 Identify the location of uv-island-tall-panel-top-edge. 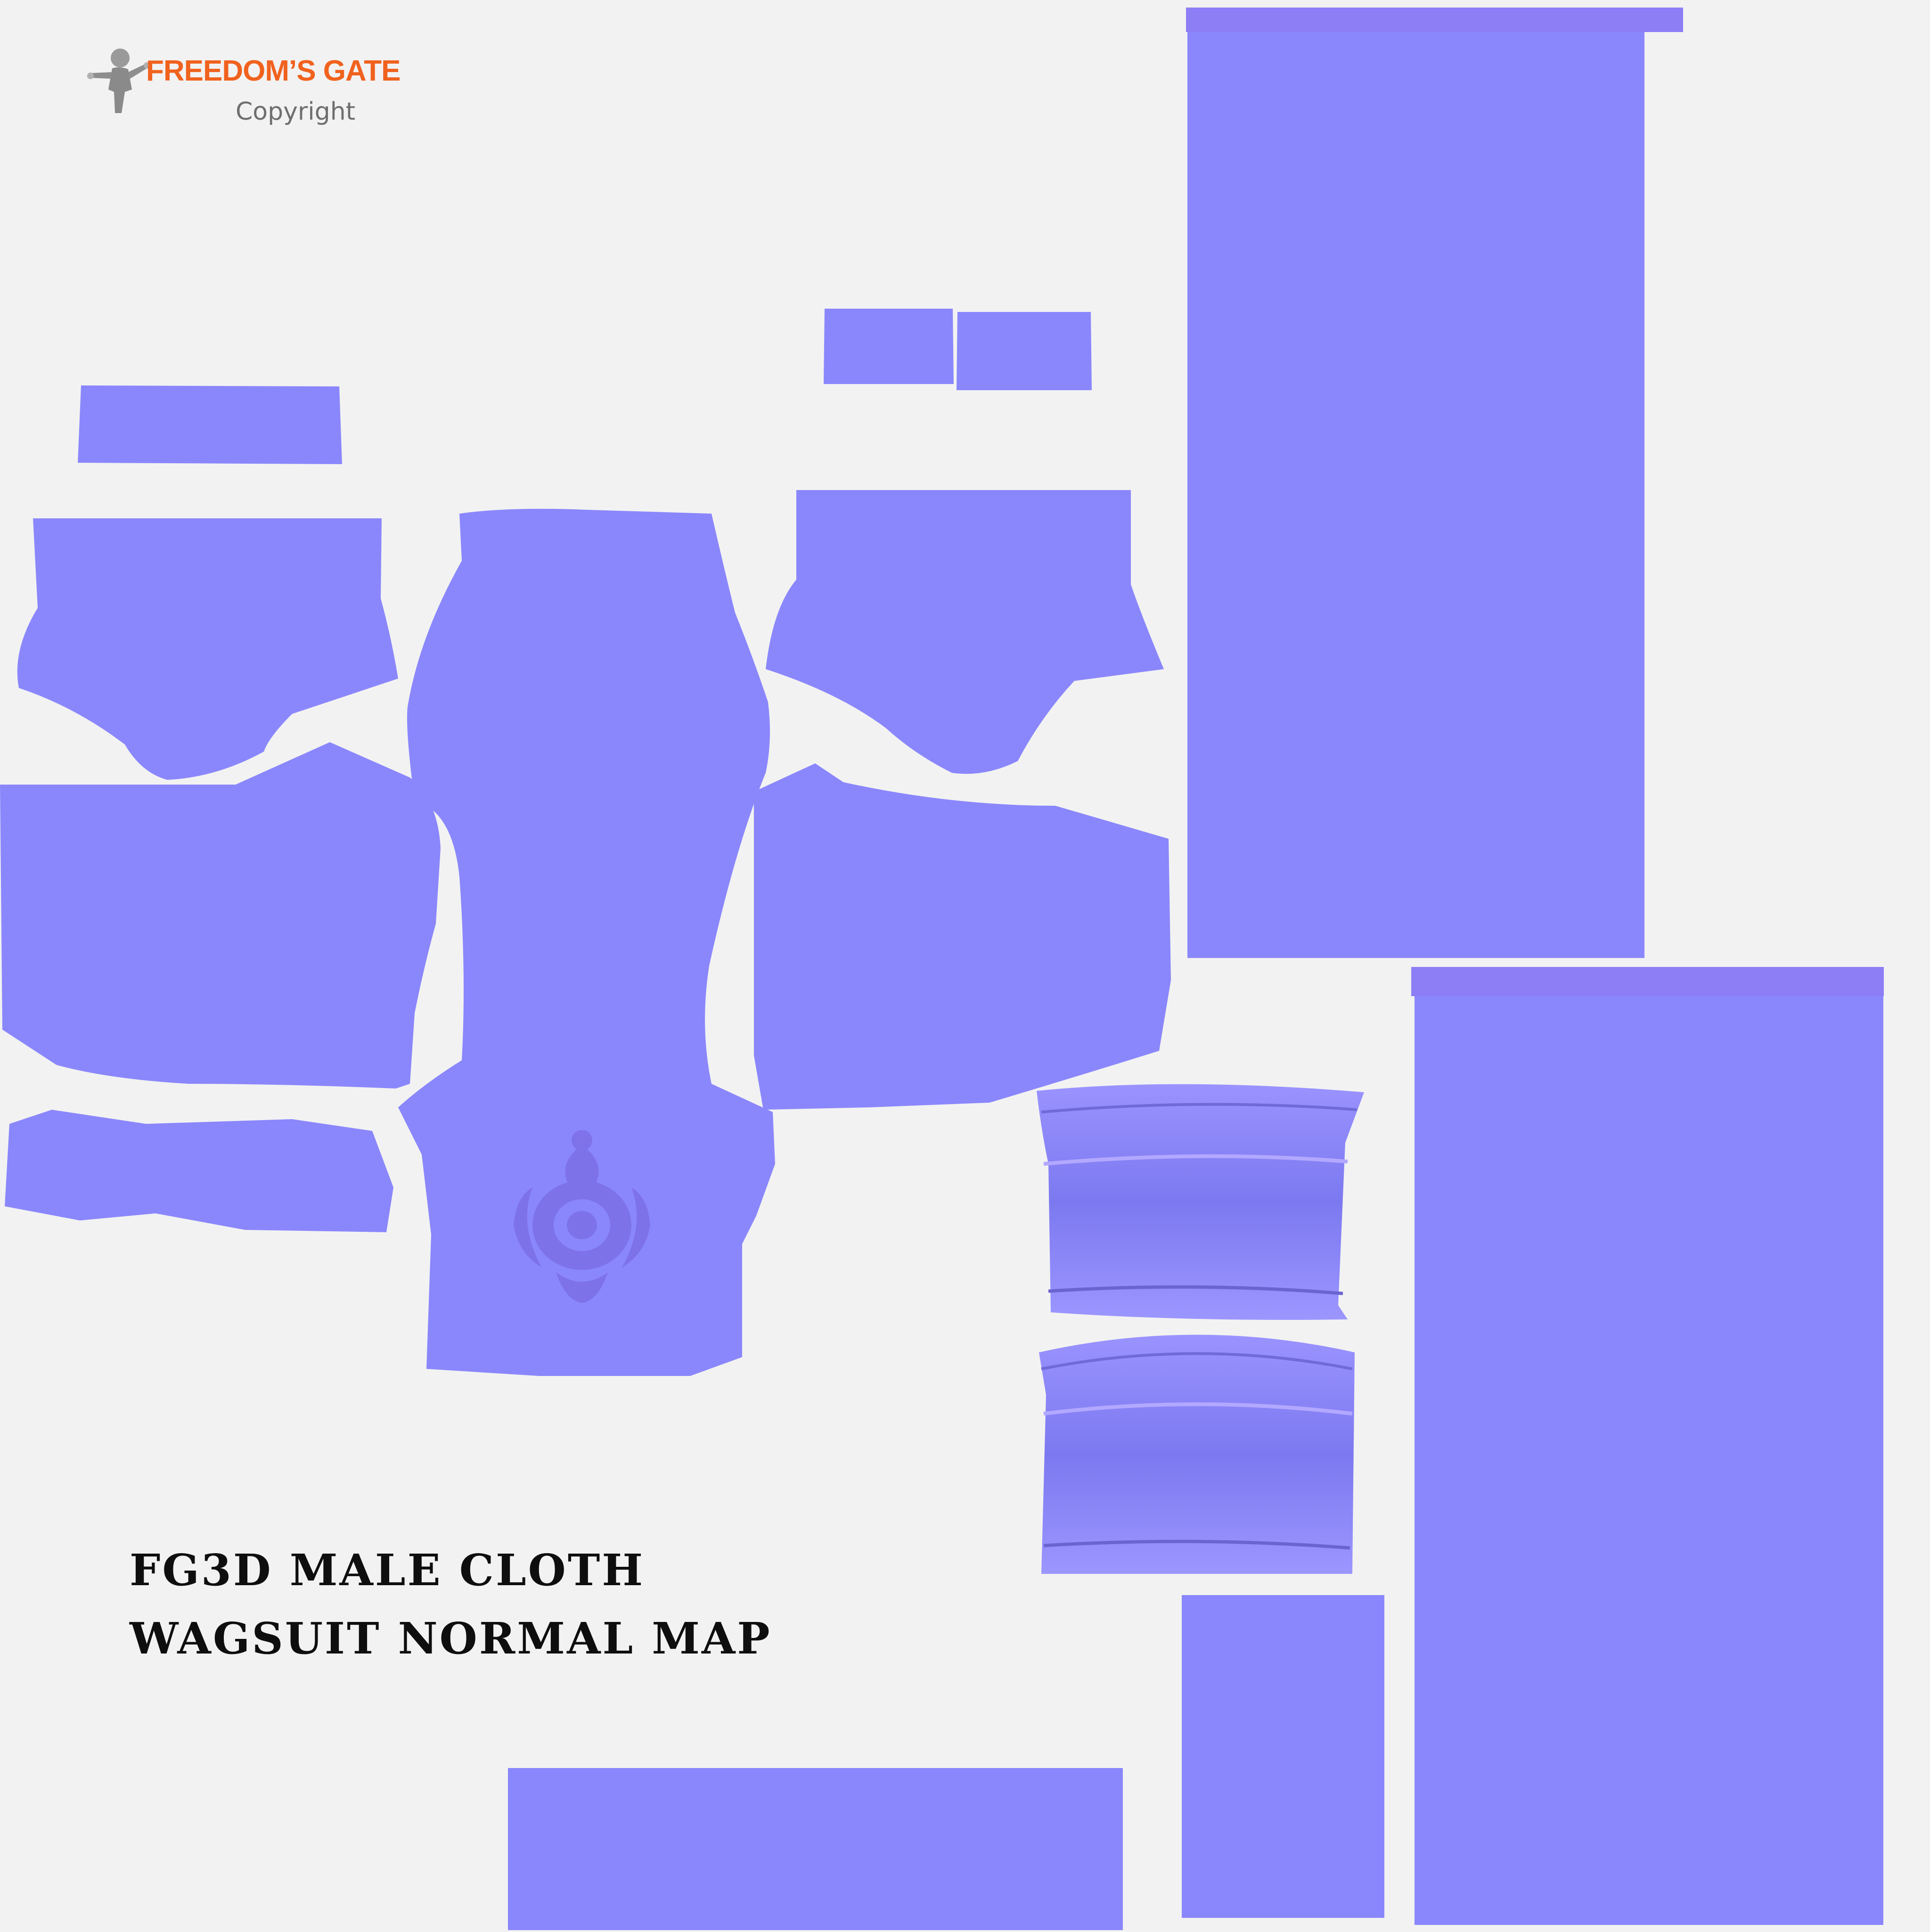
(1434, 20).